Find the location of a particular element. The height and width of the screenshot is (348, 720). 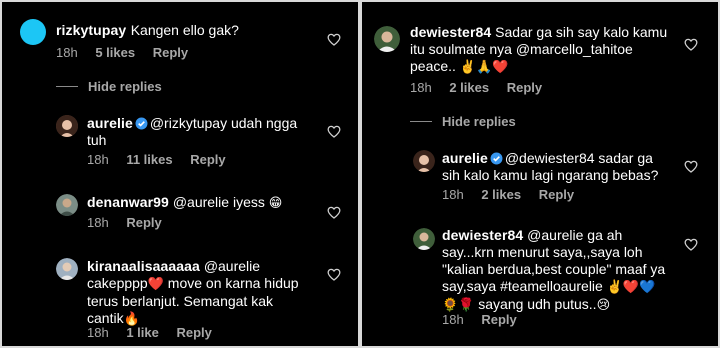

comment-text-cont: say,saya #teamelloaurelie is located at coordinates (522, 286).